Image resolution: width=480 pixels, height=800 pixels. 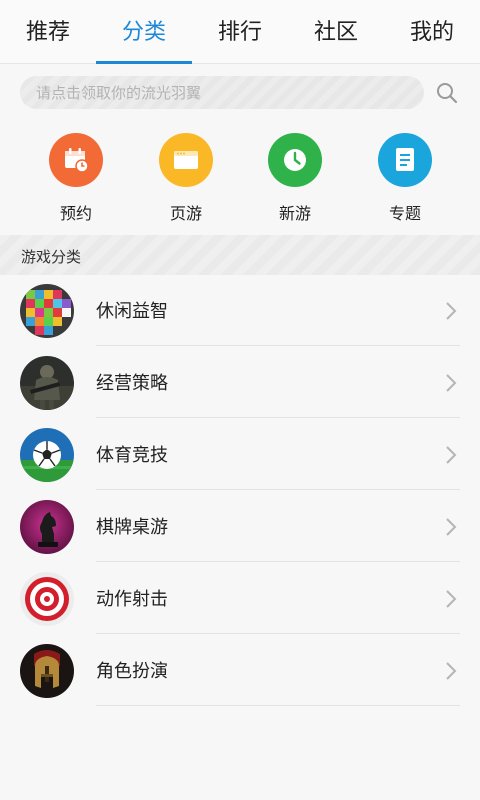 I want to click on calendar-clock-icon, so click(x=76, y=160).